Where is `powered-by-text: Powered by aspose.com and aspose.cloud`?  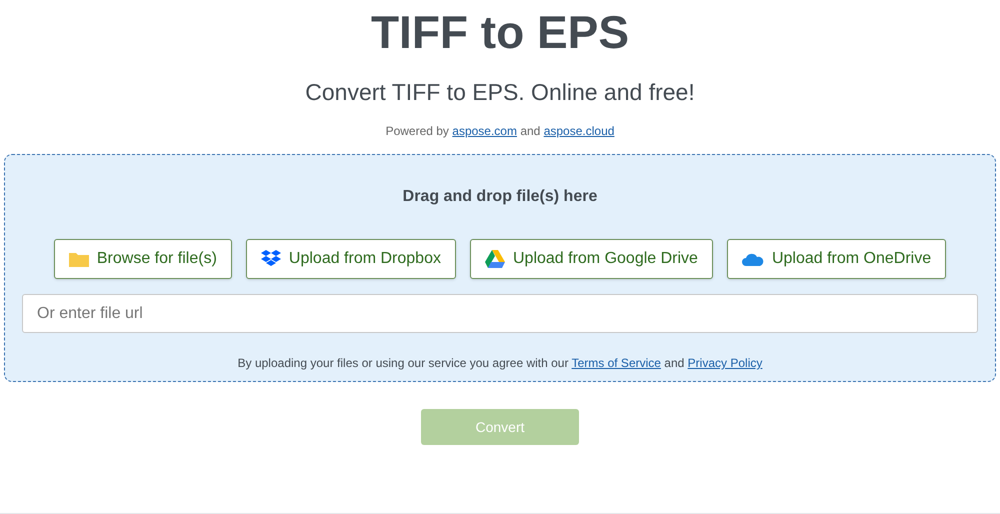
powered-by-text: Powered by aspose.com and aspose.cloud is located at coordinates (500, 131).